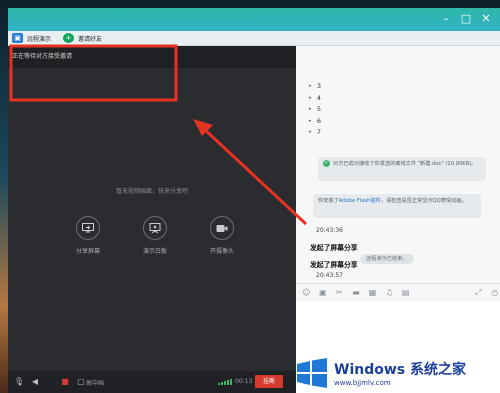 The image size is (500, 393). What do you see at coordinates (392, 201) in the screenshot?
I see `flash-plugin-text: 你安装了Adobe Flash插件，请检查是否正常显示QQ表情动画。` at bounding box center [392, 201].